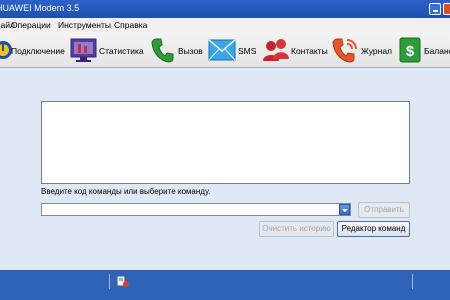  I want to click on command-input-combobox, so click(196, 209).